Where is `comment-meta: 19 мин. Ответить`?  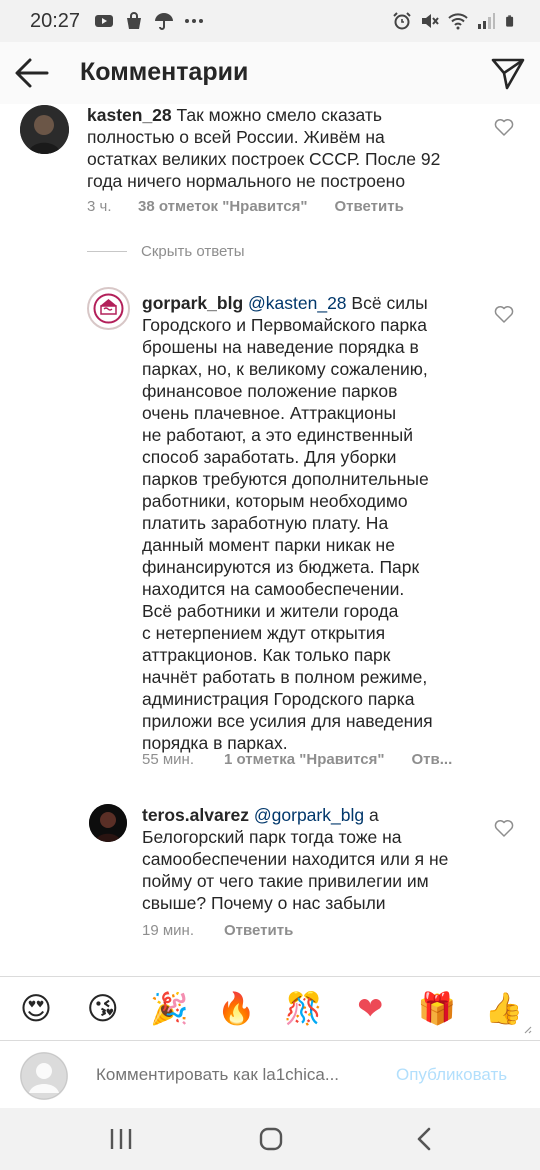 comment-meta: 19 мин. Ответить is located at coordinates (217, 930).